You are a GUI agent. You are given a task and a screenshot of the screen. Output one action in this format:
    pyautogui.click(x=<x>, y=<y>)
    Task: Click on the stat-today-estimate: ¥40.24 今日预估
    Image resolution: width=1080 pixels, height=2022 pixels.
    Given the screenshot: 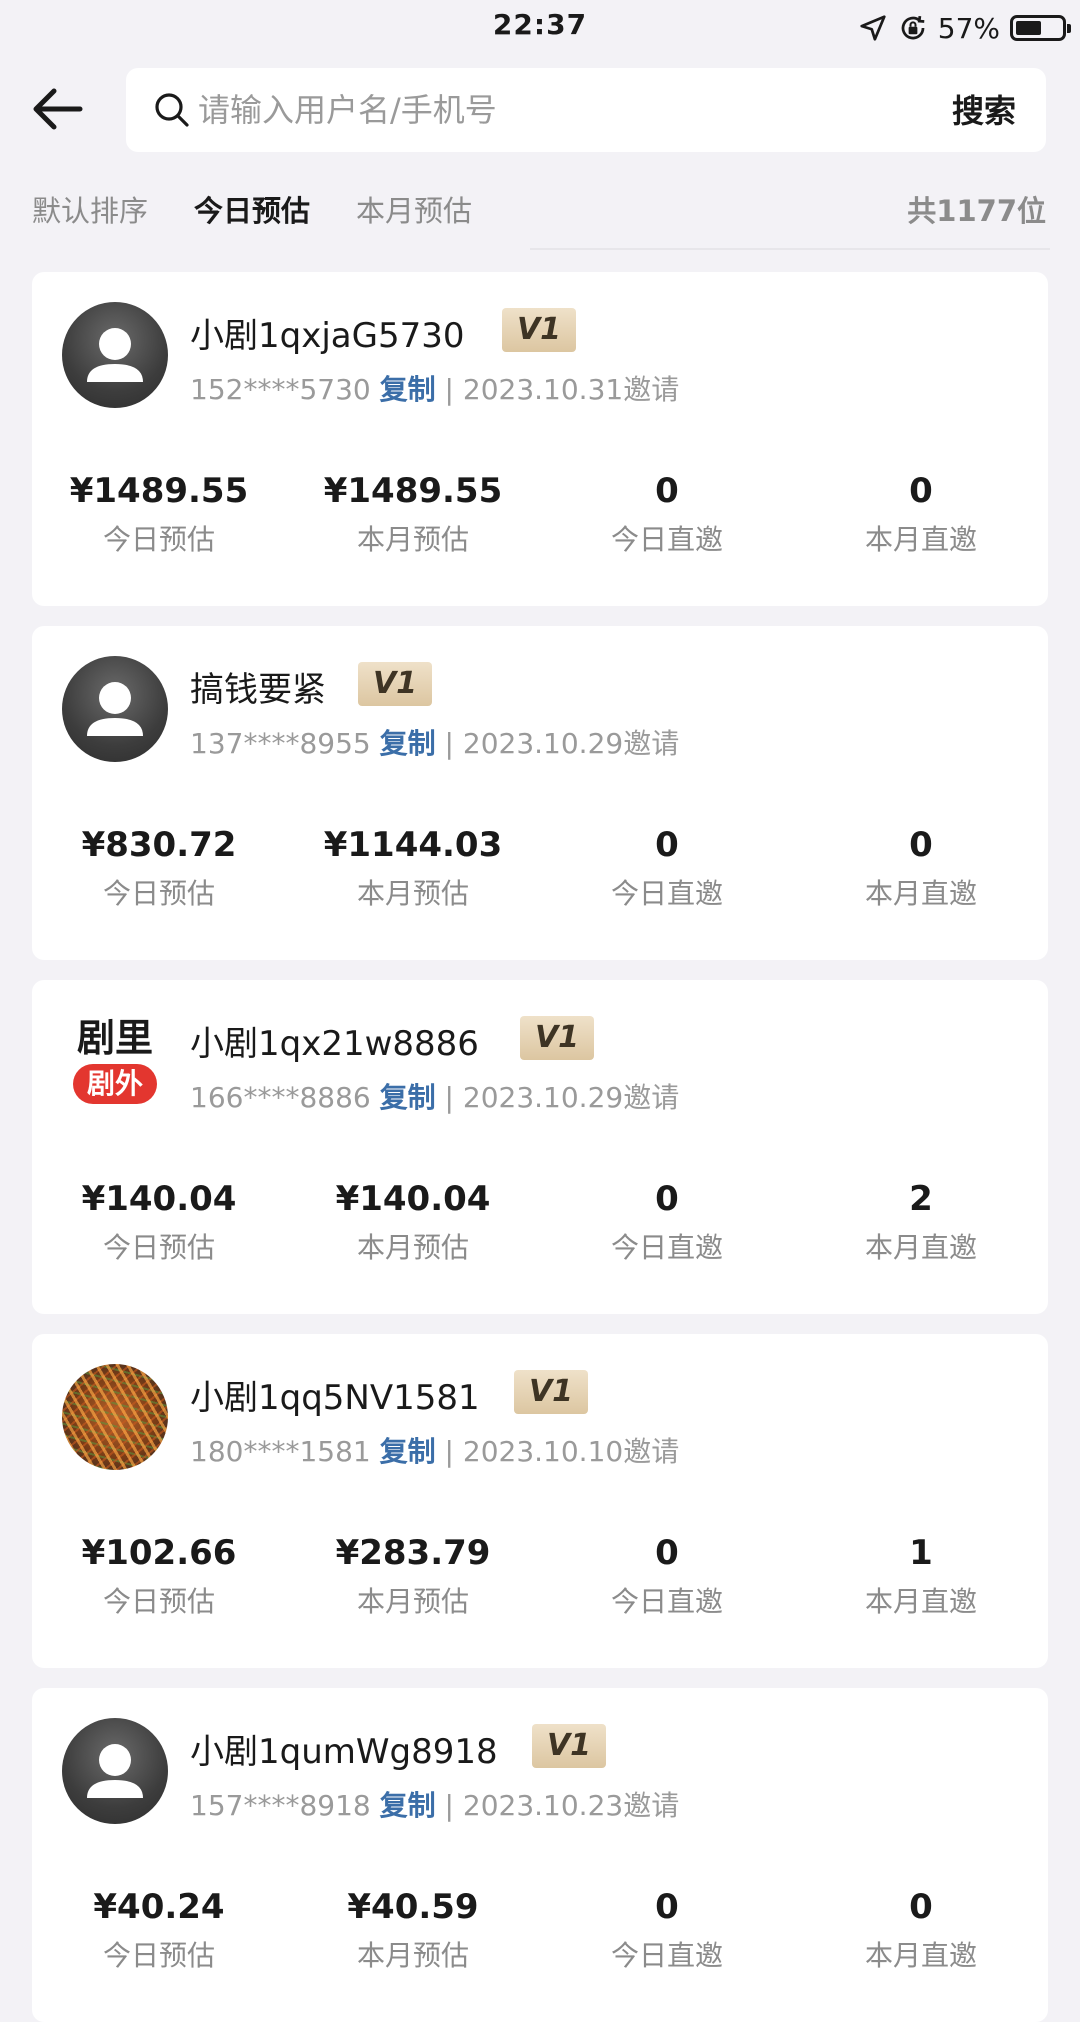 What is the action you would take?
    pyautogui.click(x=159, y=1929)
    